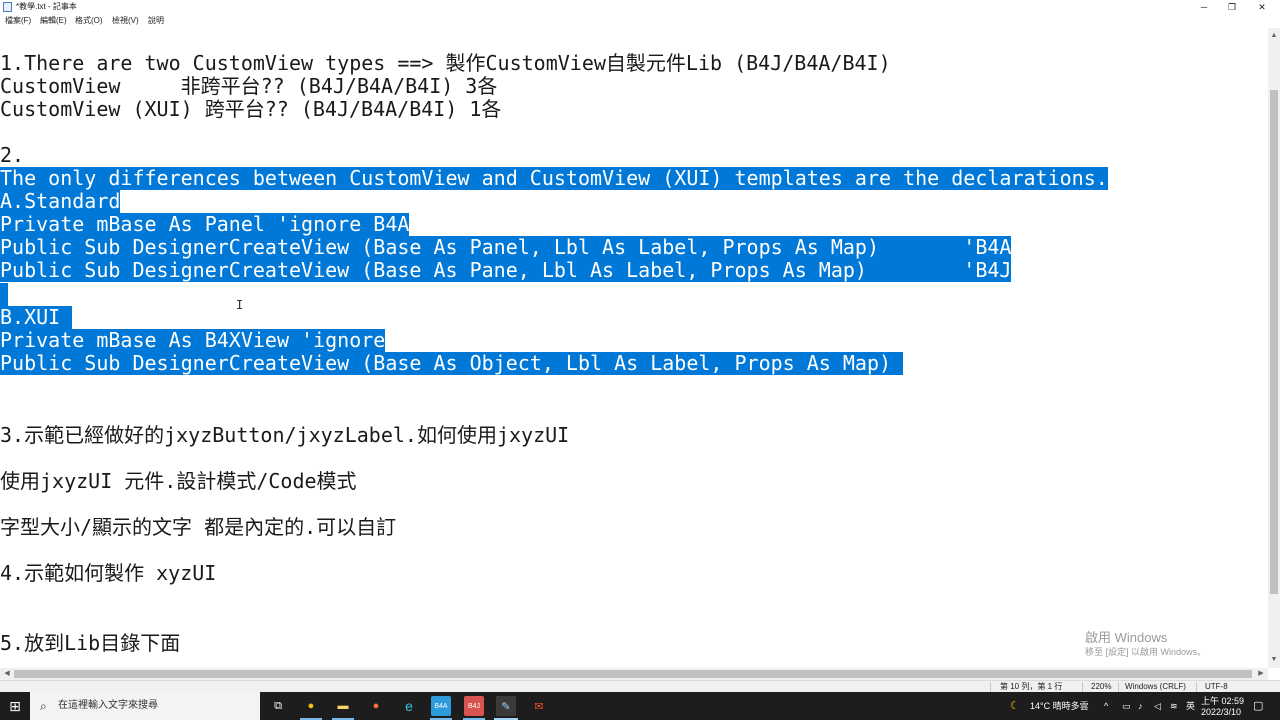  Describe the element at coordinates (4, 294) in the screenshot. I see `selection-blank-line` at that location.